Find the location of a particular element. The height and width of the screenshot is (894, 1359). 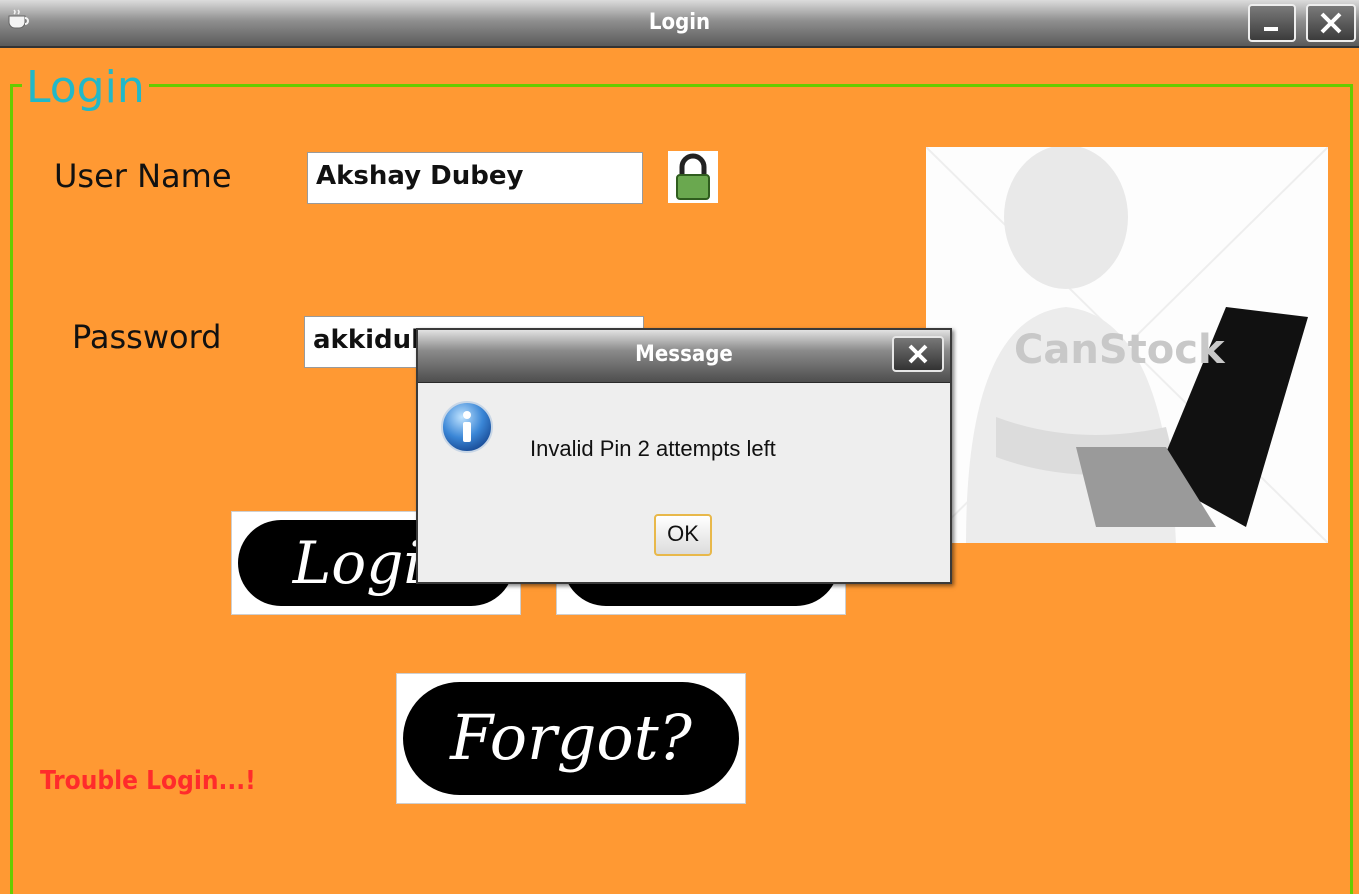

lock-icon is located at coordinates (693, 176).